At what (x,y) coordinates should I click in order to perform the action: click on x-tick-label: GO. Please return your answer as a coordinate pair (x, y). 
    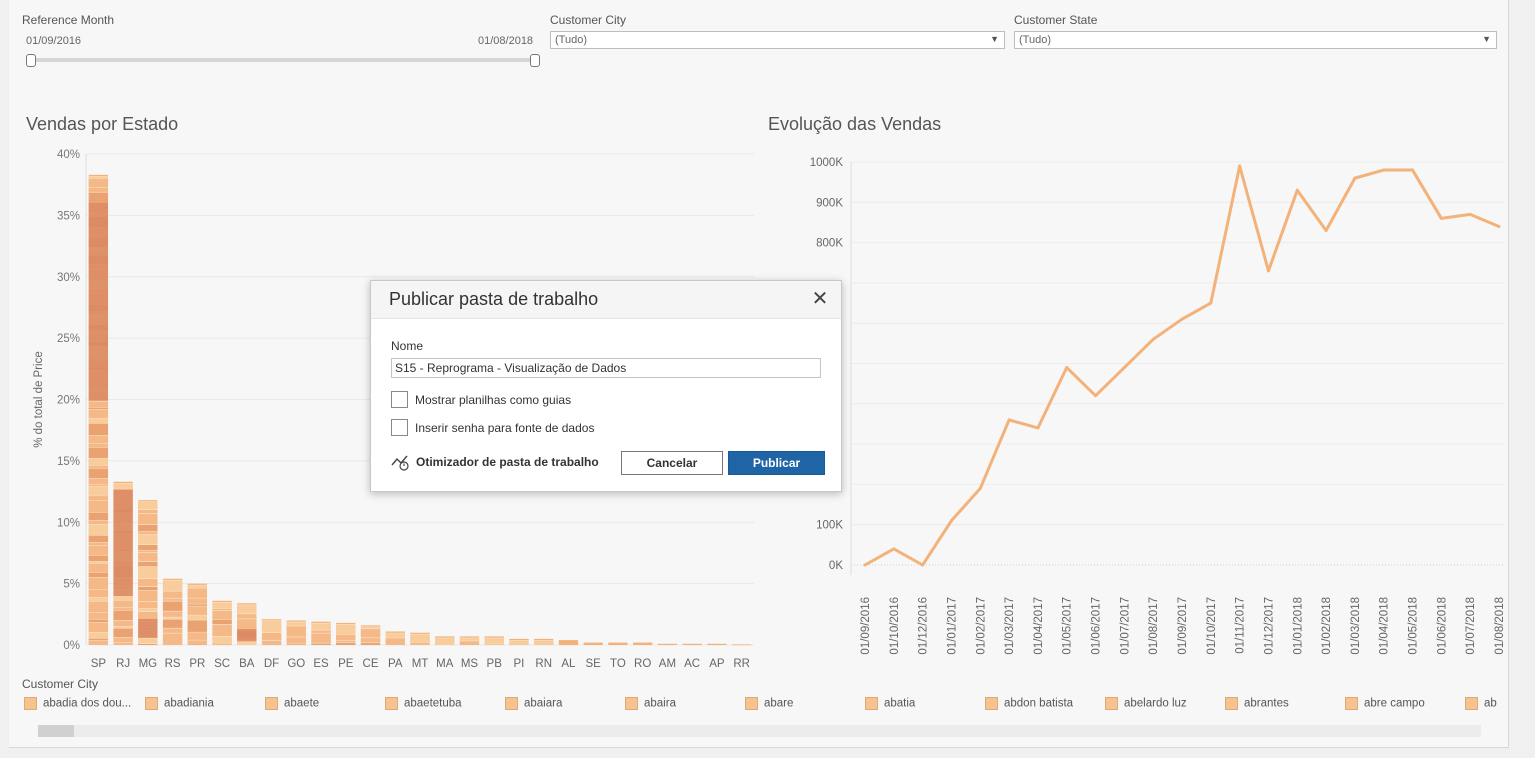
    Looking at the image, I should click on (296, 664).